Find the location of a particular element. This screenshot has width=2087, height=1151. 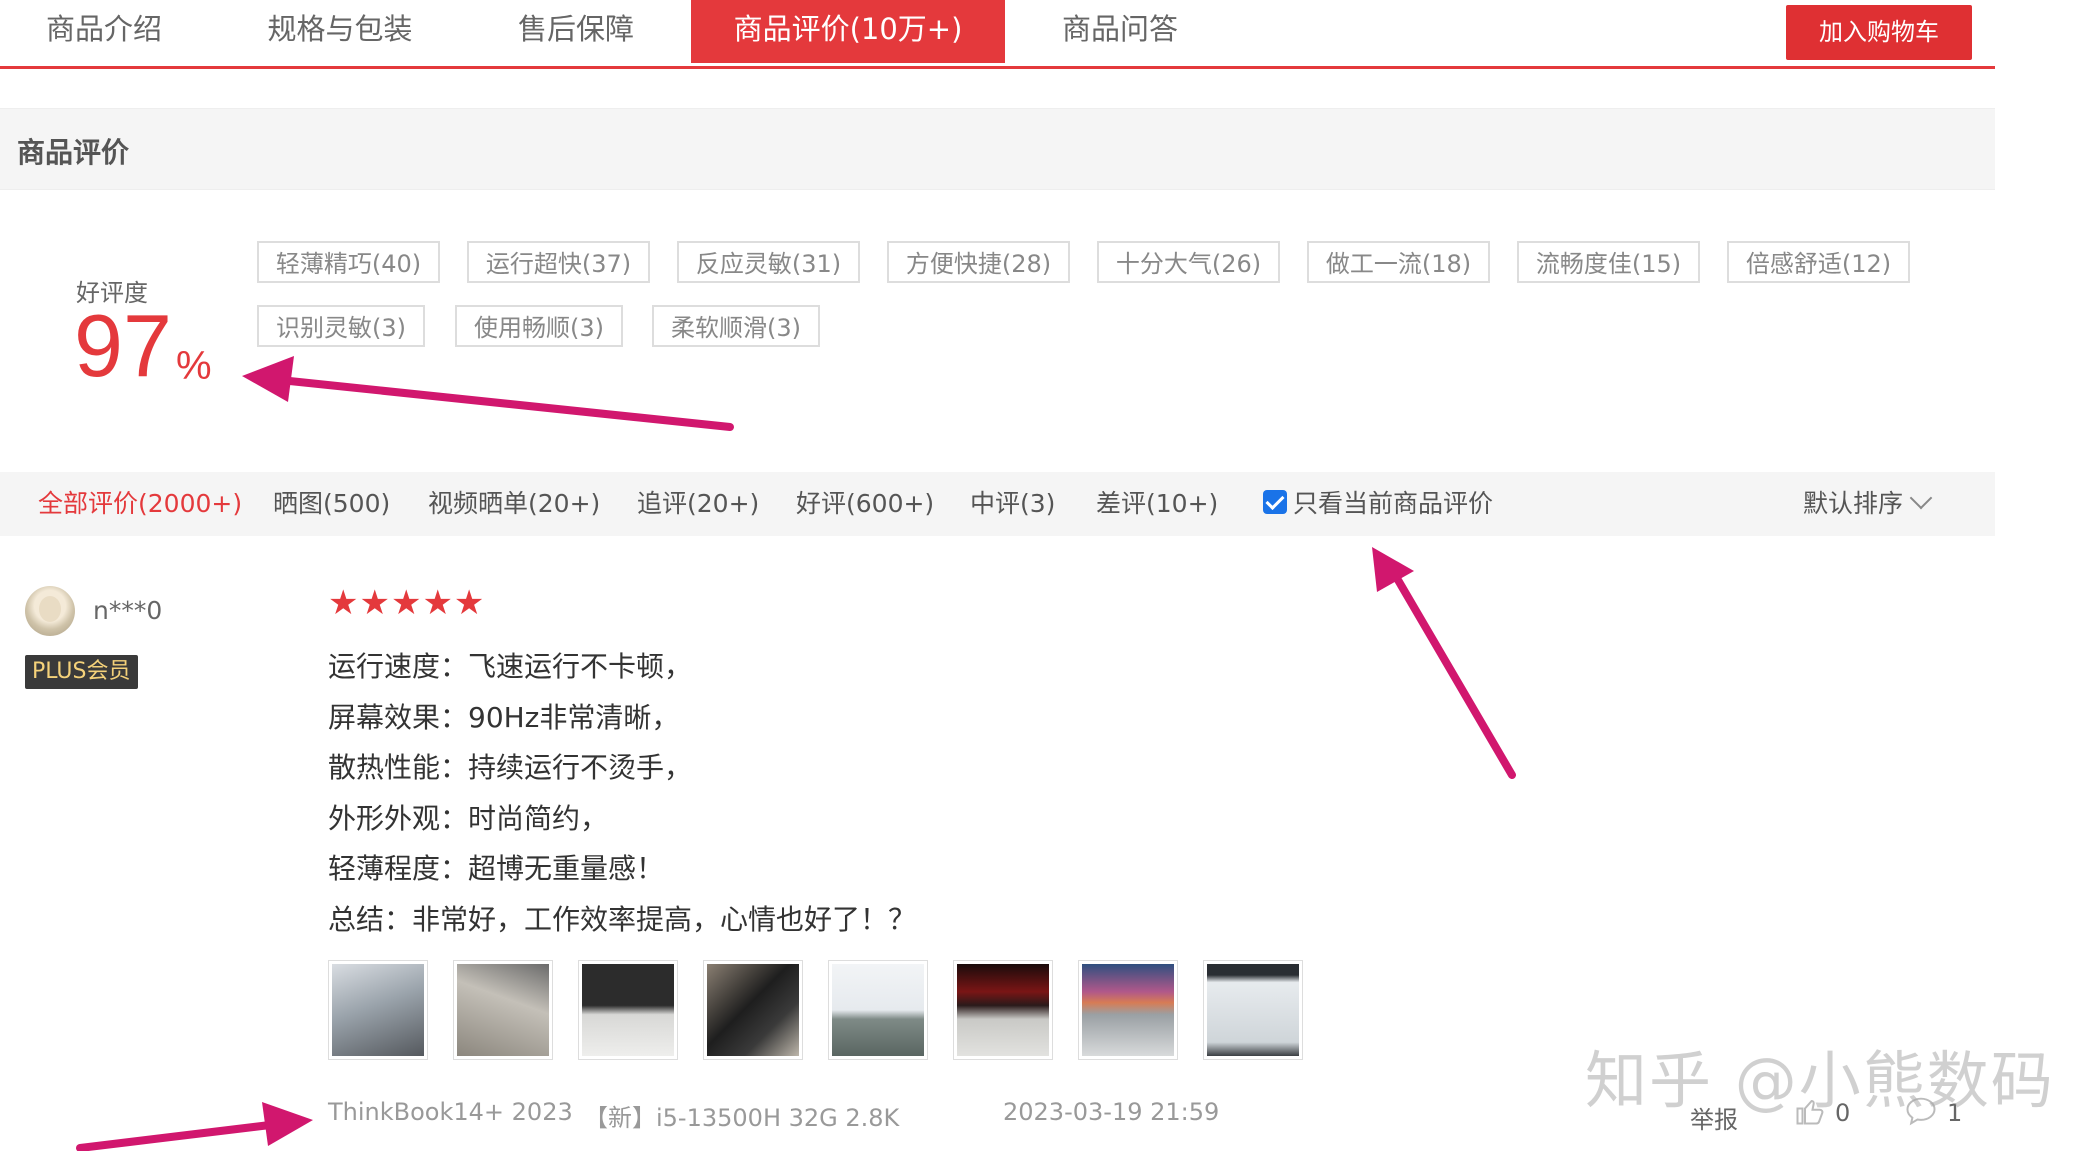

review-text-line: 运行速度：飞速运行不卡顿， is located at coordinates (510, 666).